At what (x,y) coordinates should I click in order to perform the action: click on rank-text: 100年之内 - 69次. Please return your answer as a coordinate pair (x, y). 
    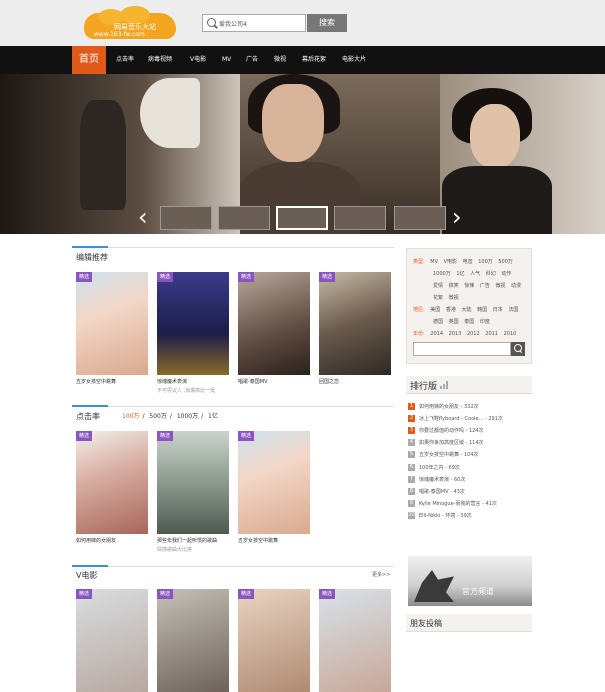
    Looking at the image, I should click on (439, 467).